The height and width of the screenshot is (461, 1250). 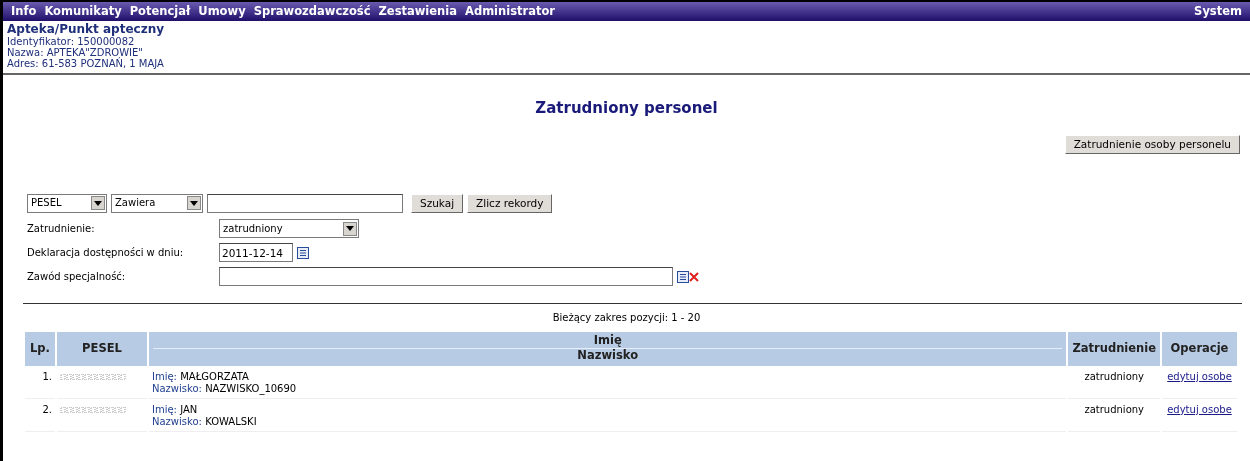 I want to click on menu-item: Potencjał, so click(x=160, y=11).